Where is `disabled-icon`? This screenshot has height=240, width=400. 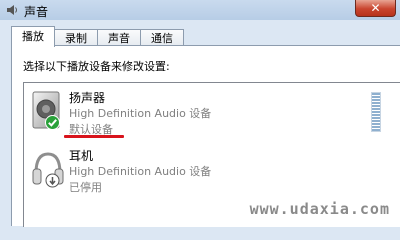 disabled-icon is located at coordinates (52, 180).